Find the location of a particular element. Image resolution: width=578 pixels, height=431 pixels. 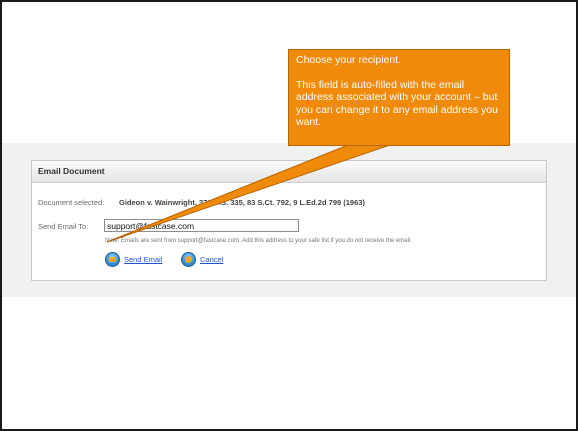

panel-header: Email Document is located at coordinates (289, 172).